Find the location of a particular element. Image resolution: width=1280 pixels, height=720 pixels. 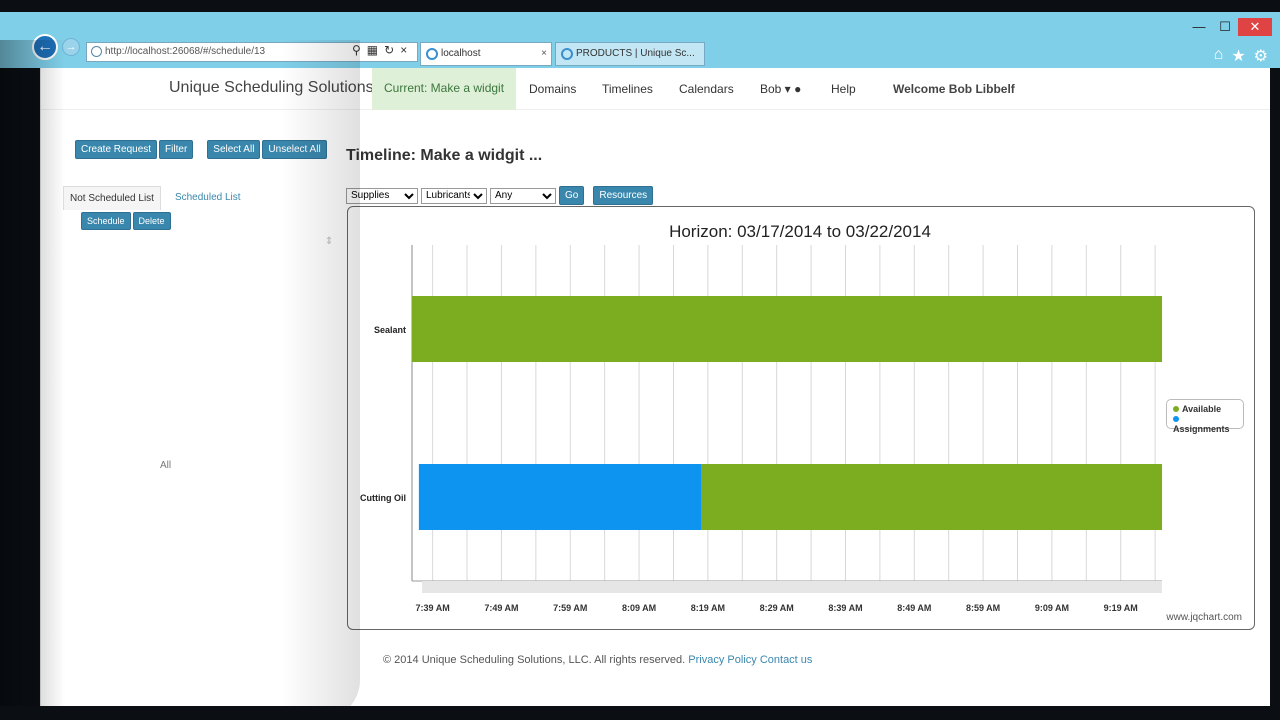

legend-item-assignments: Assignments is located at coordinates (1205, 424).